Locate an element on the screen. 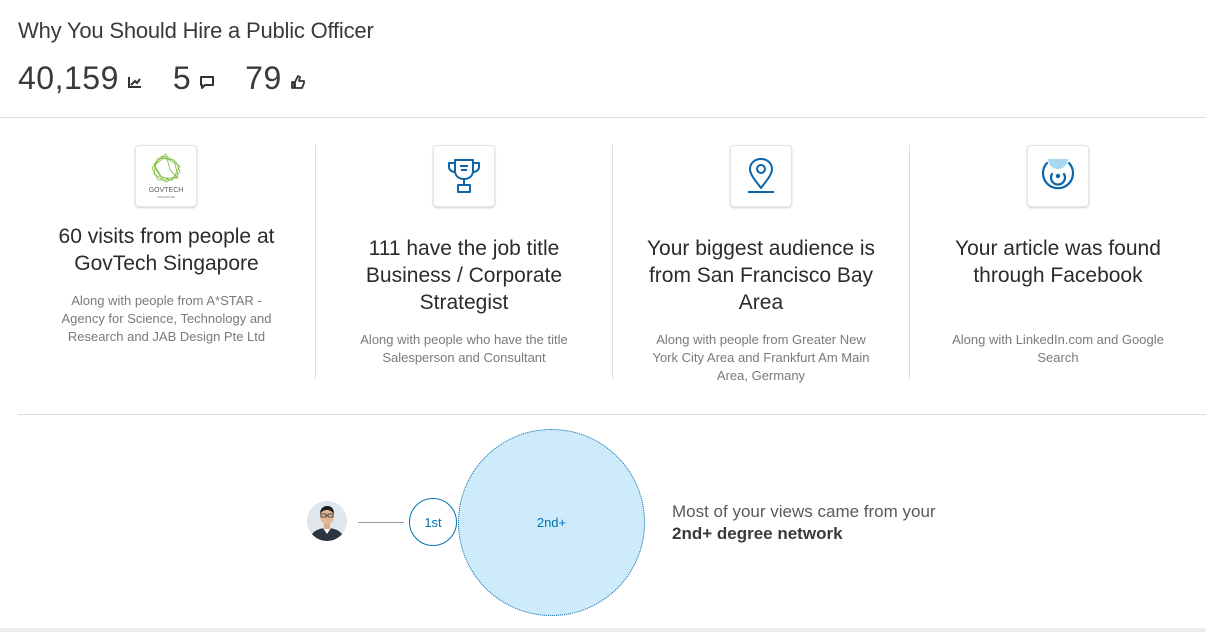 This screenshot has width=1206, height=632. article-stats: 40,159 5 79 is located at coordinates (177, 78).